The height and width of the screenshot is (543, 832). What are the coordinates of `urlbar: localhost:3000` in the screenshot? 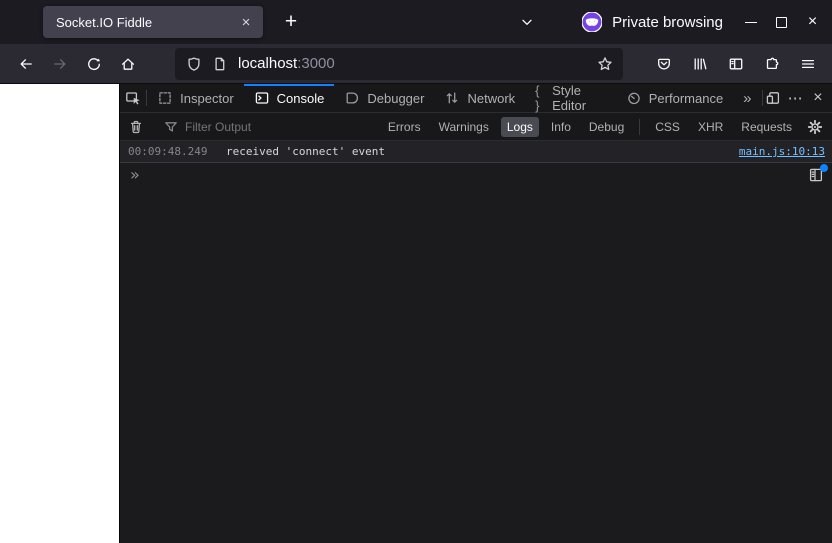 It's located at (399, 63).